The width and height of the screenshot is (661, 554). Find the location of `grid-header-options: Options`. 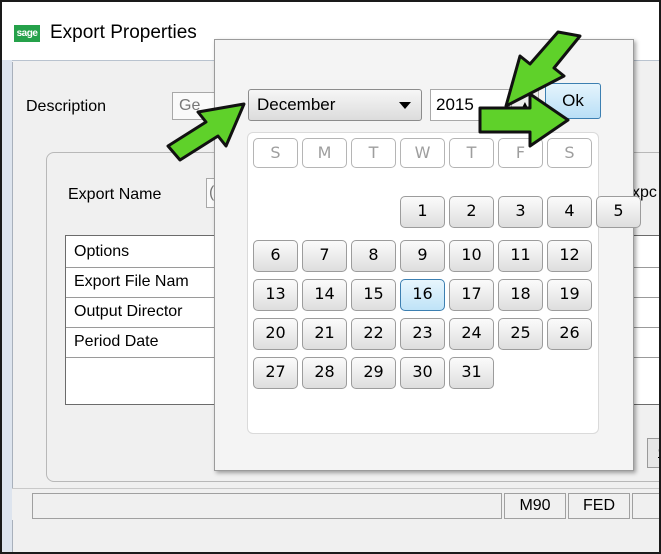

grid-header-options: Options is located at coordinates (102, 251).